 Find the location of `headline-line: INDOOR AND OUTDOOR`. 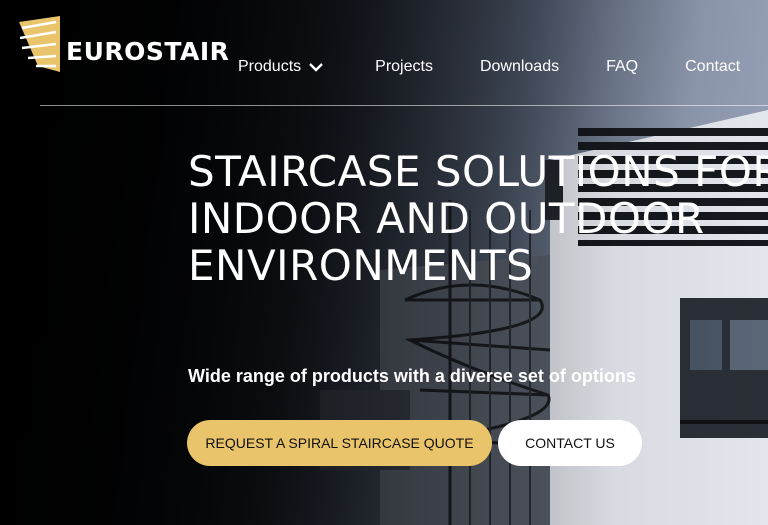

headline-line: INDOOR AND OUTDOOR is located at coordinates (446, 218).